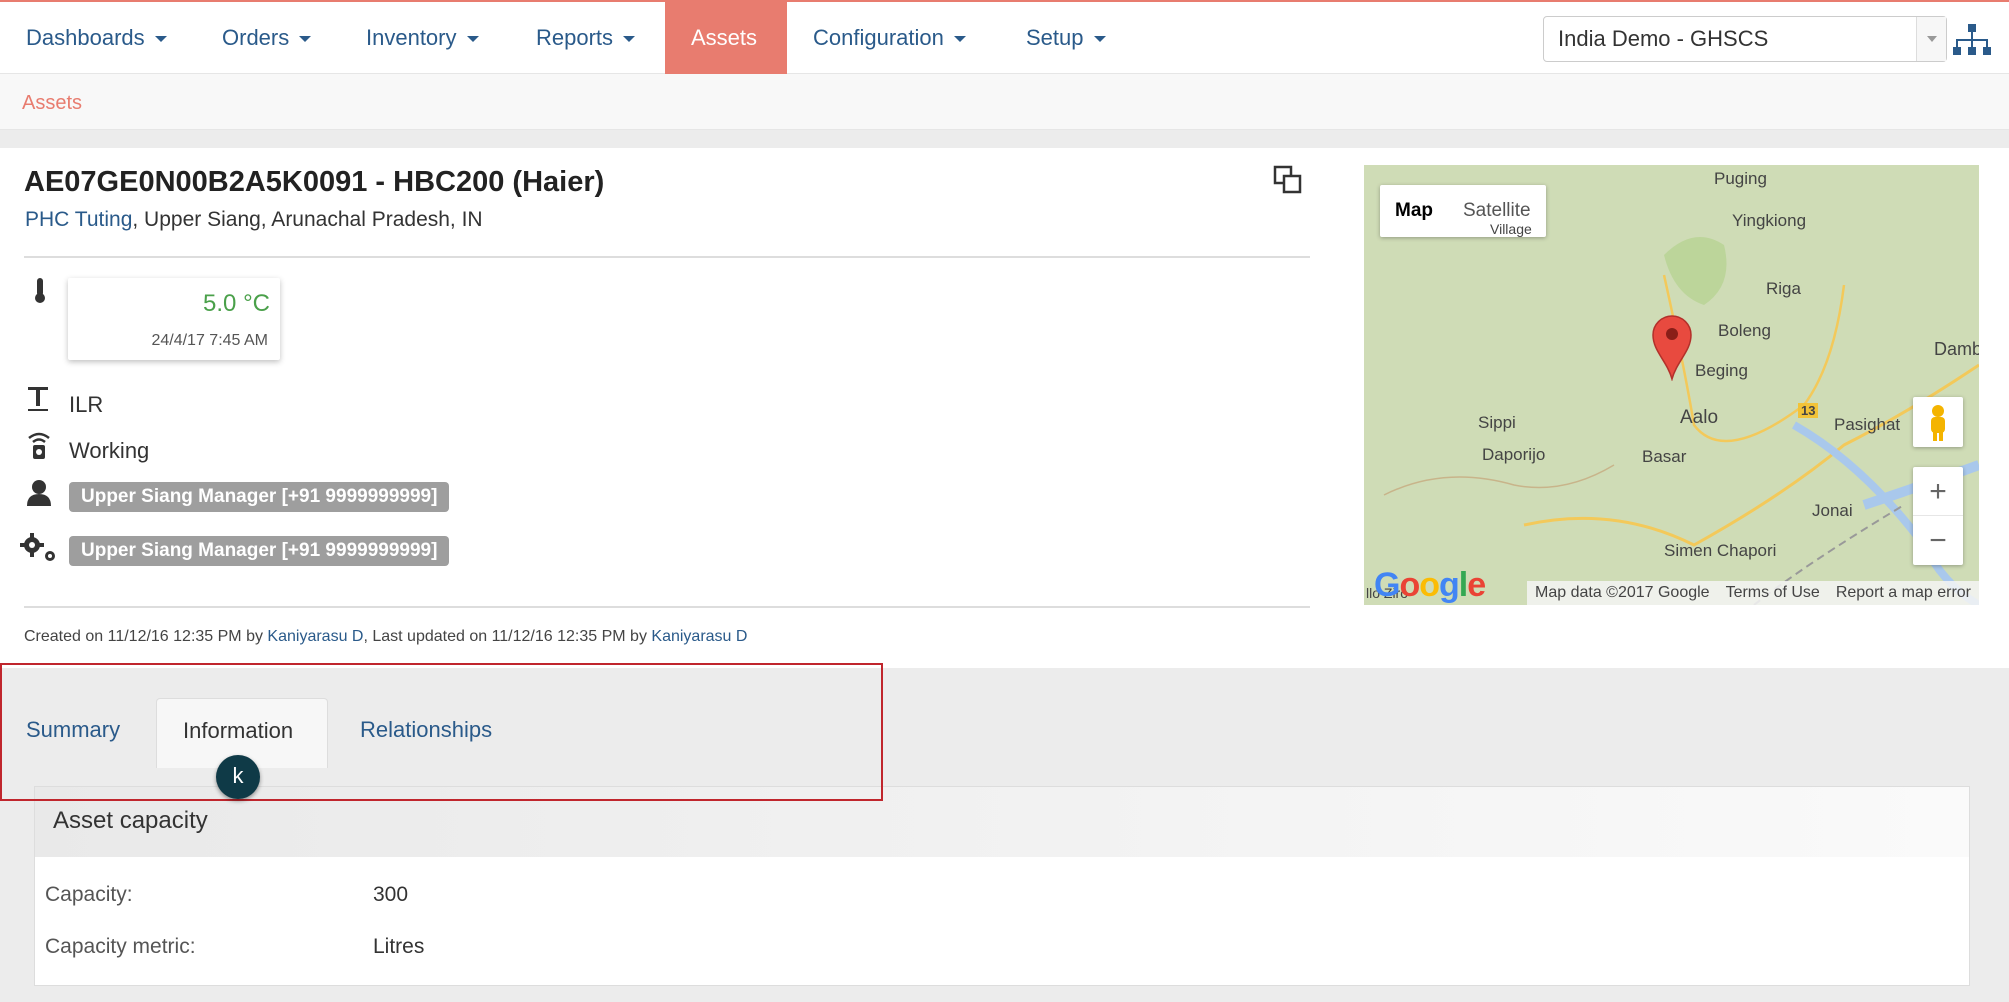  I want to click on created-by-link: Kaniyarasu D, so click(315, 636).